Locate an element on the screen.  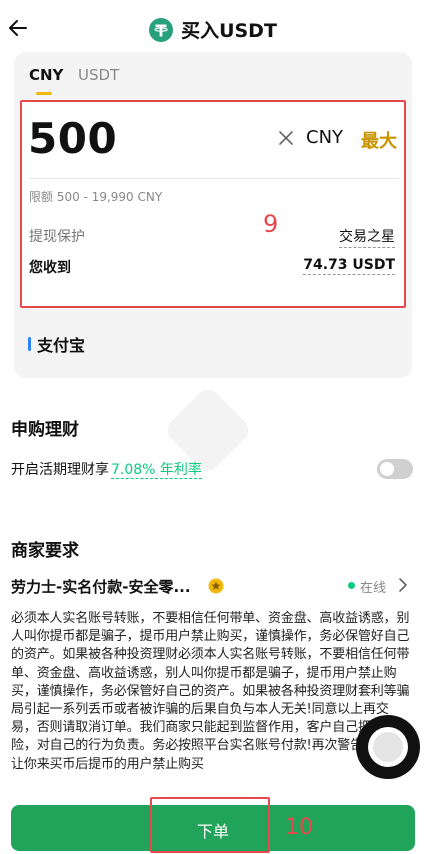
currency-unit: CNY is located at coordinates (325, 137).